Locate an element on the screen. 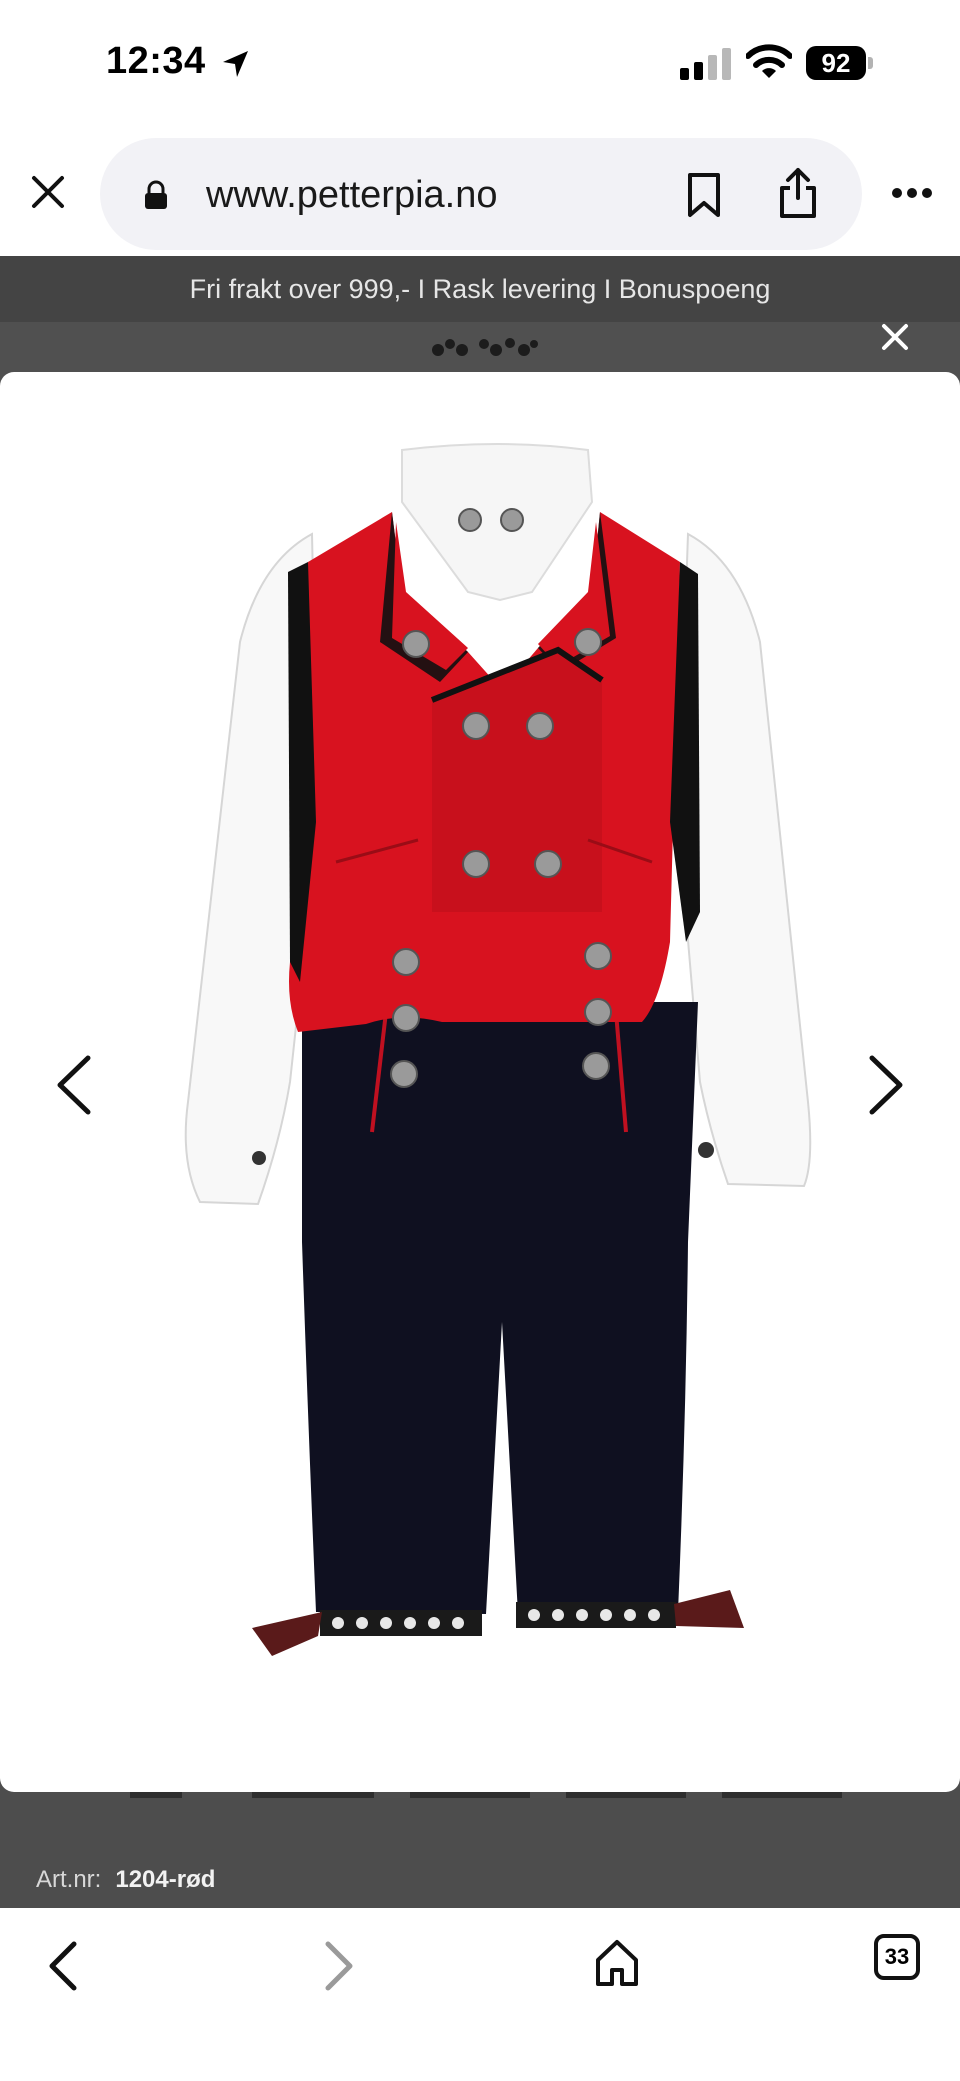 Image resolution: width=960 pixels, height=2081 pixels. back-icon is located at coordinates (62, 1966).